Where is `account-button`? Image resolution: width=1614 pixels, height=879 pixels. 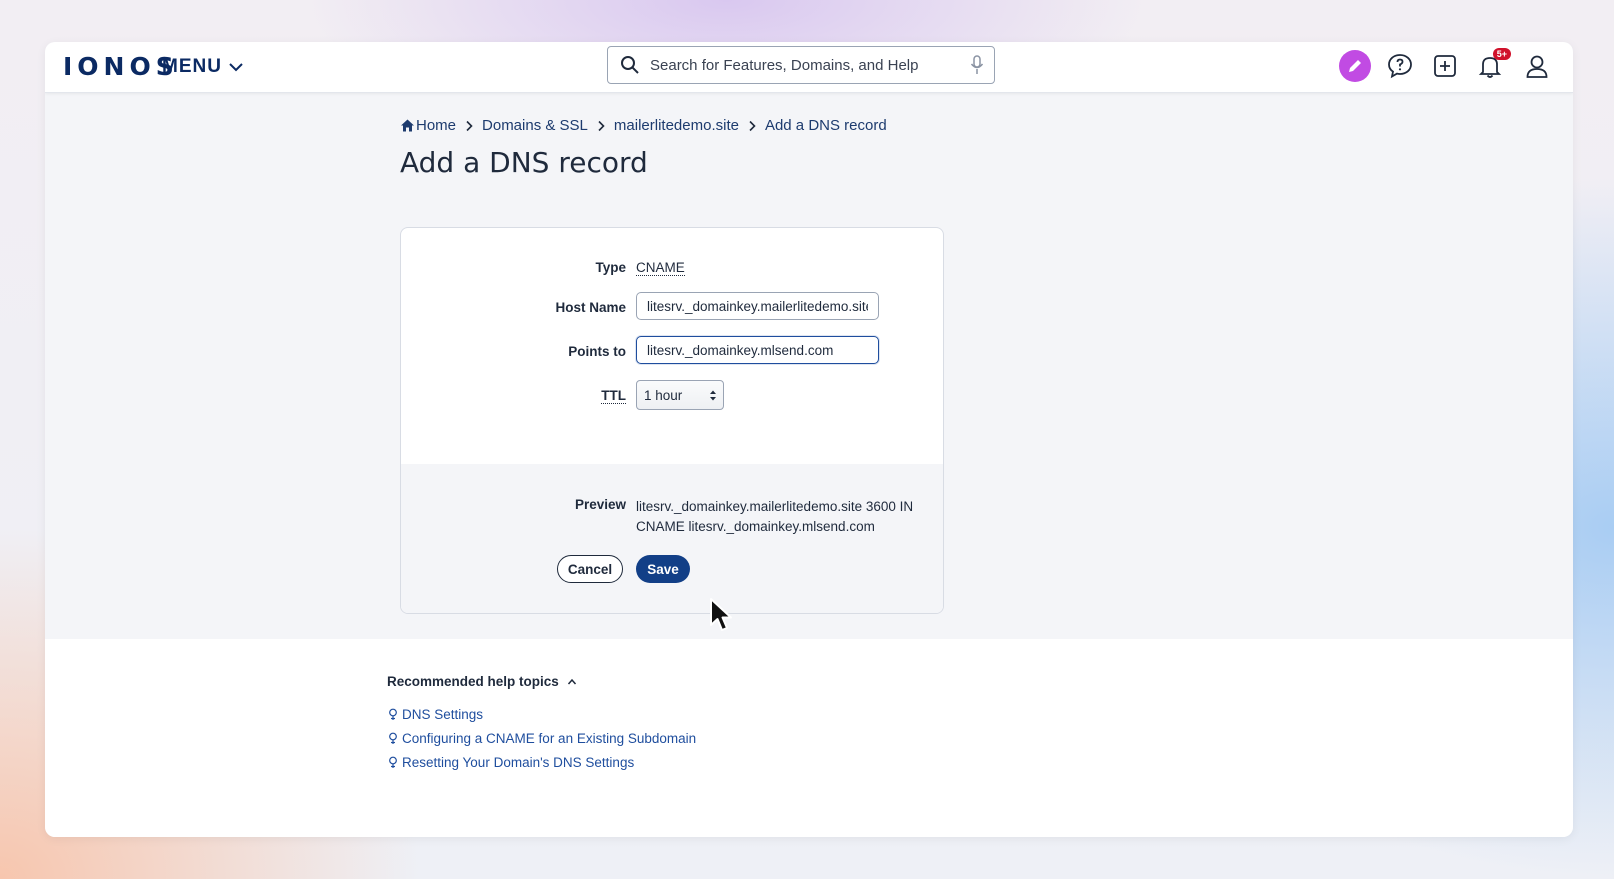
account-button is located at coordinates (1537, 66).